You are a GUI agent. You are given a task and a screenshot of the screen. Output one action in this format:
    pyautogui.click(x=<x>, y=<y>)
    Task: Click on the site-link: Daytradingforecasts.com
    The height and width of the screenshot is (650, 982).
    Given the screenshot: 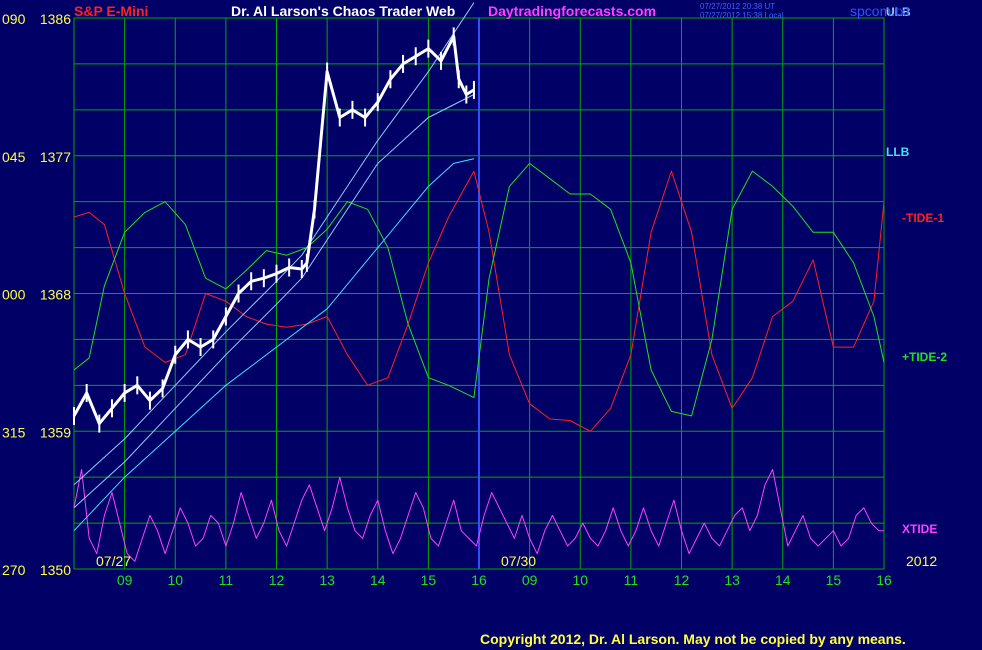 What is the action you would take?
    pyautogui.click(x=572, y=11)
    